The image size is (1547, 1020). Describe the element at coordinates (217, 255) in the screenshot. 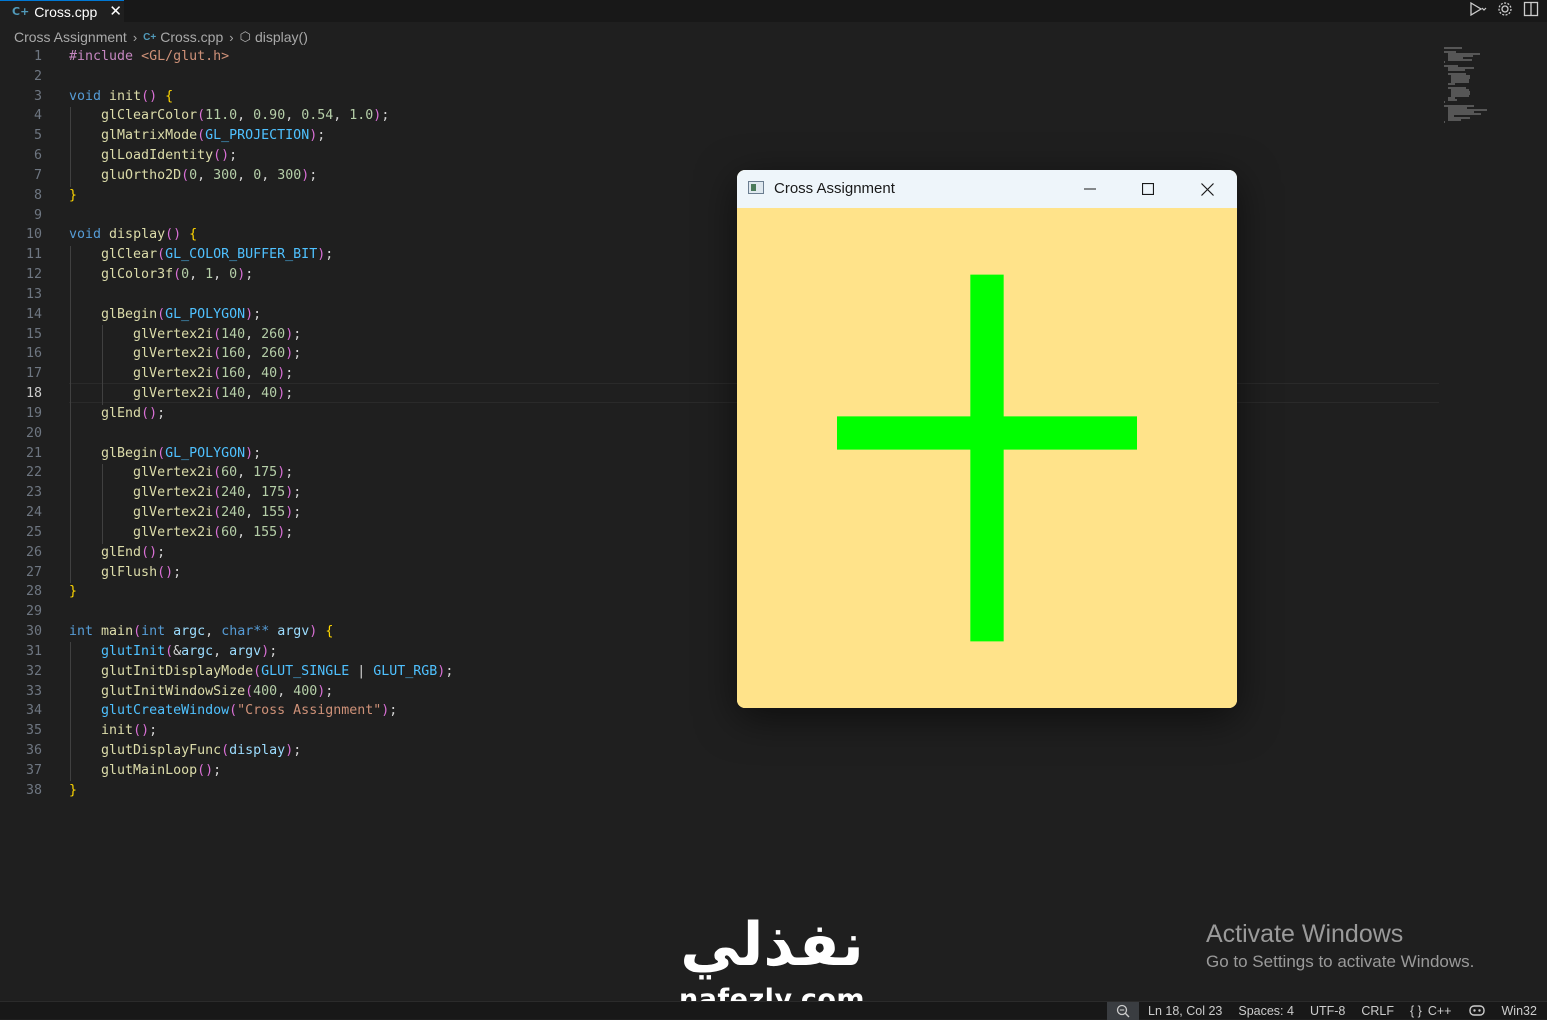

I see `code-text: glClear(GL_COLOR_BUFFER_BIT);` at that location.